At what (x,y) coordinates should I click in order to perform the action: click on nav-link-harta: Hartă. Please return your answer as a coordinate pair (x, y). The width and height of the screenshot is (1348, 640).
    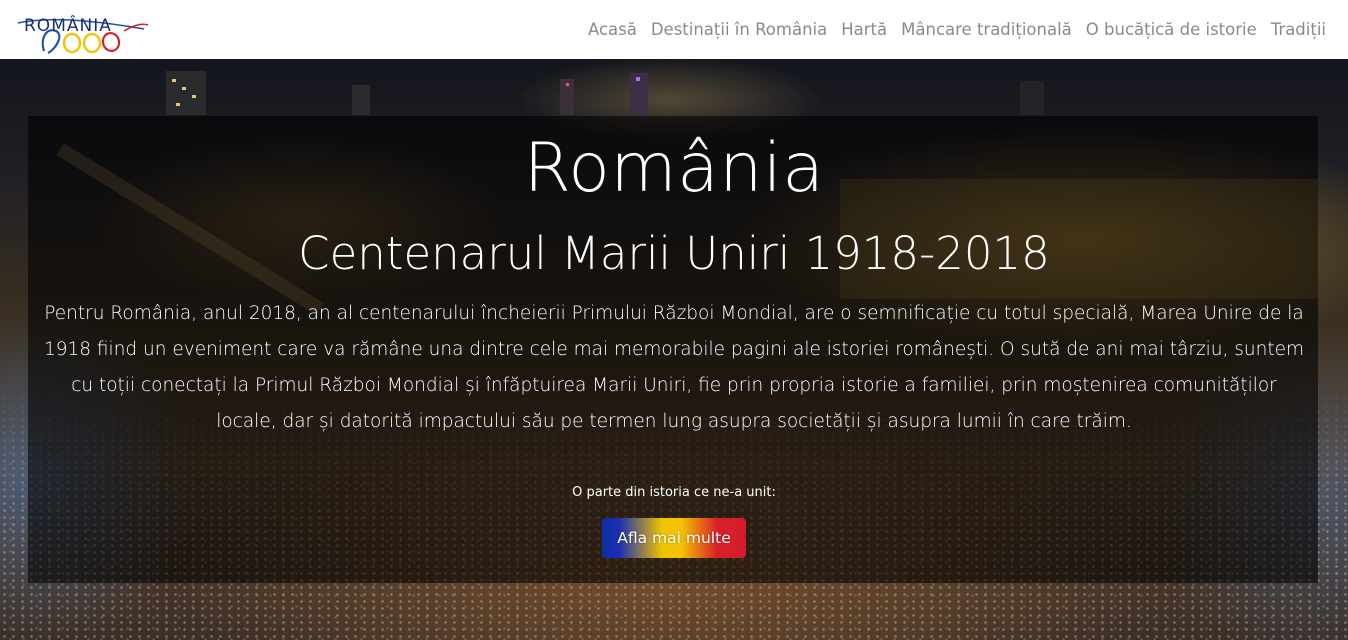
    Looking at the image, I should click on (864, 29).